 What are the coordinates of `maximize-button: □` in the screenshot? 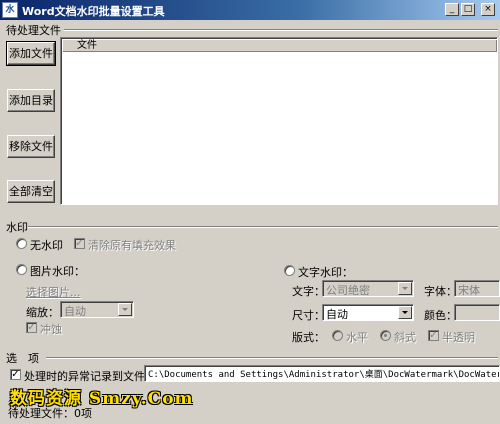 It's located at (468, 9).